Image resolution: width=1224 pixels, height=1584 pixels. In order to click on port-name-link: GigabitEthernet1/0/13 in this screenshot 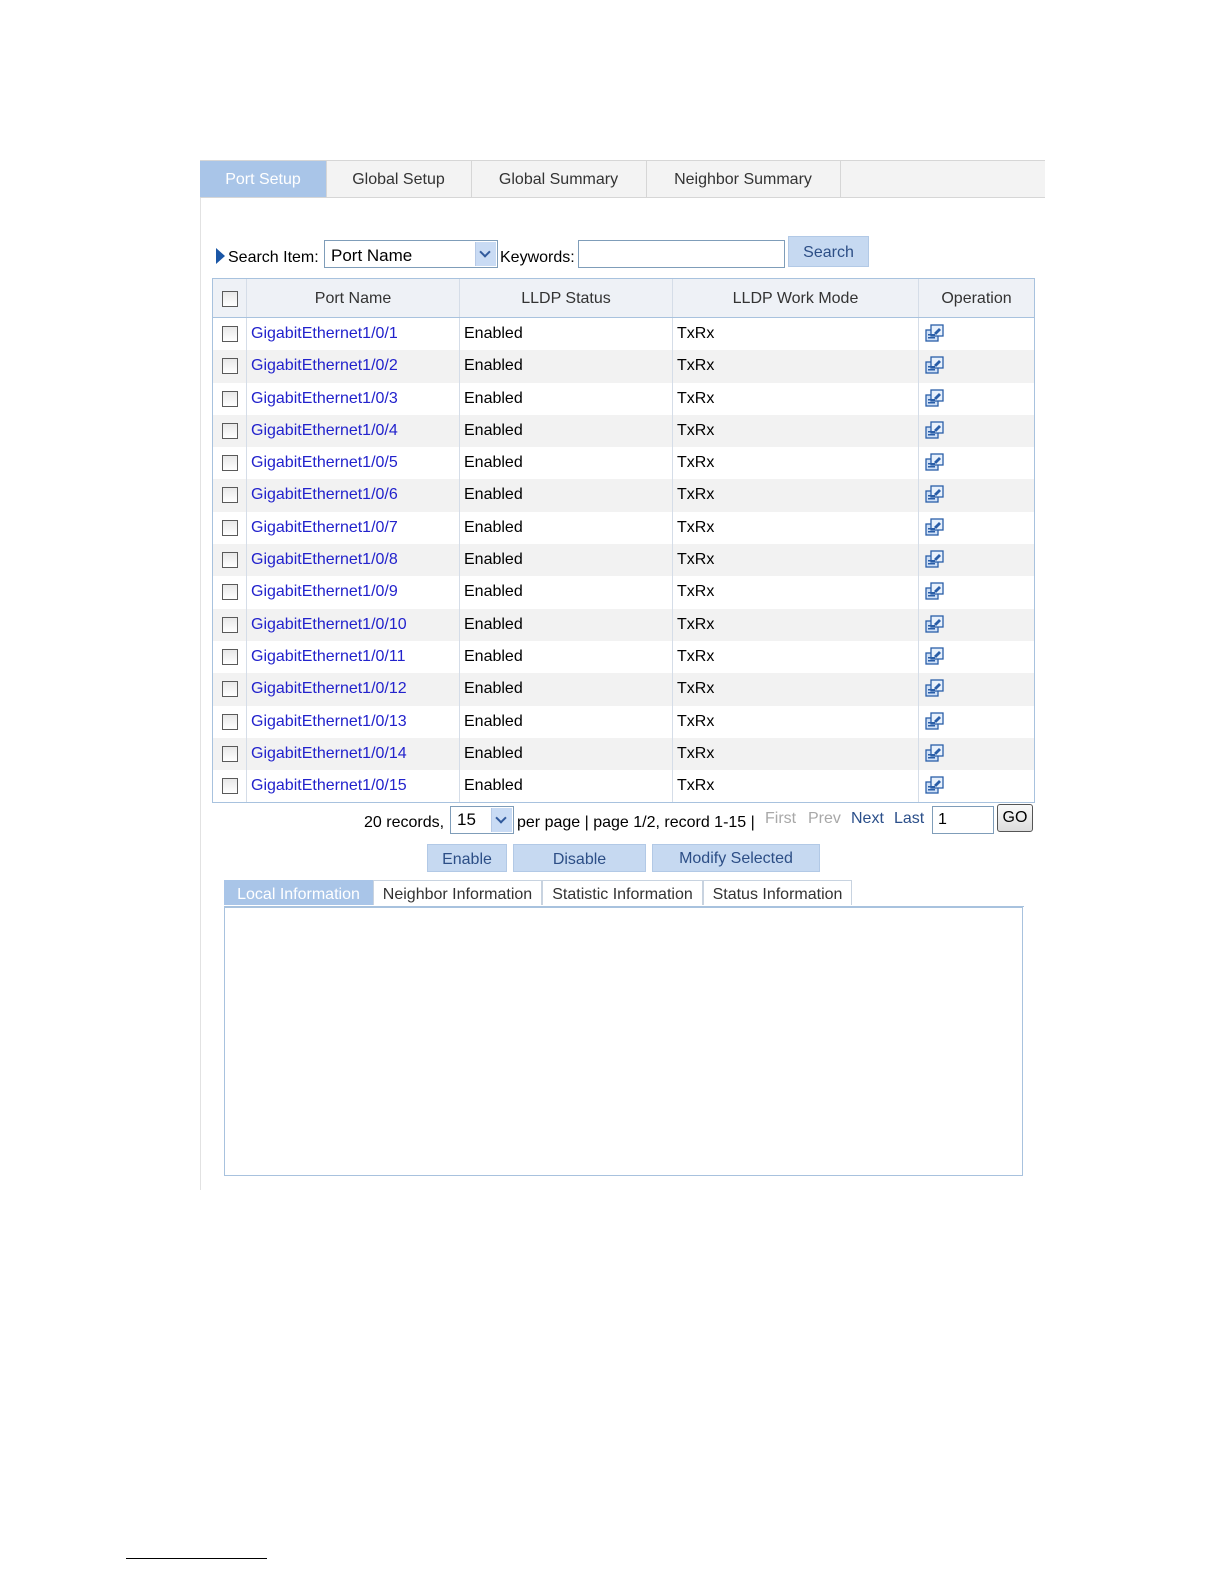, I will do `click(353, 721)`.